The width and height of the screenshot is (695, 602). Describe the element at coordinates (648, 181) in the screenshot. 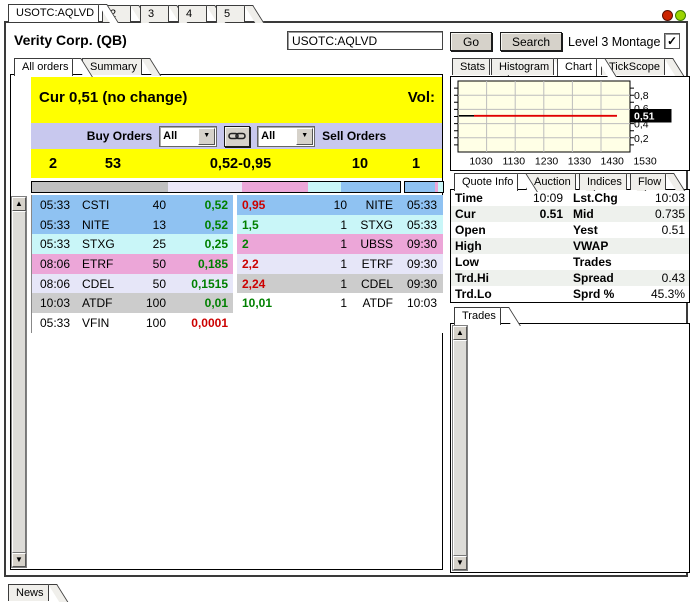

I see `tab-flow: Flow` at that location.